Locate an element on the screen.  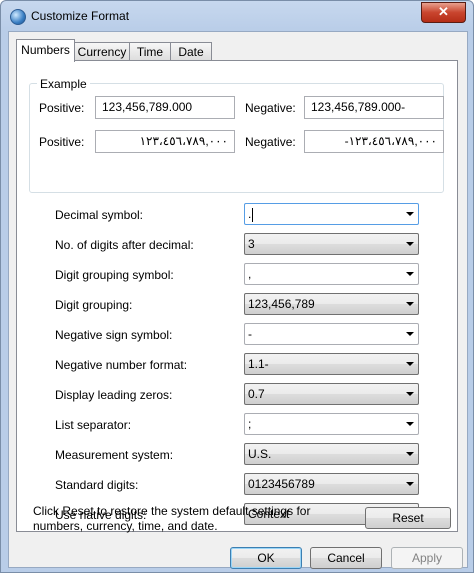
digits-after-decimal-label: No. of digits after decimal: is located at coordinates (124, 245).